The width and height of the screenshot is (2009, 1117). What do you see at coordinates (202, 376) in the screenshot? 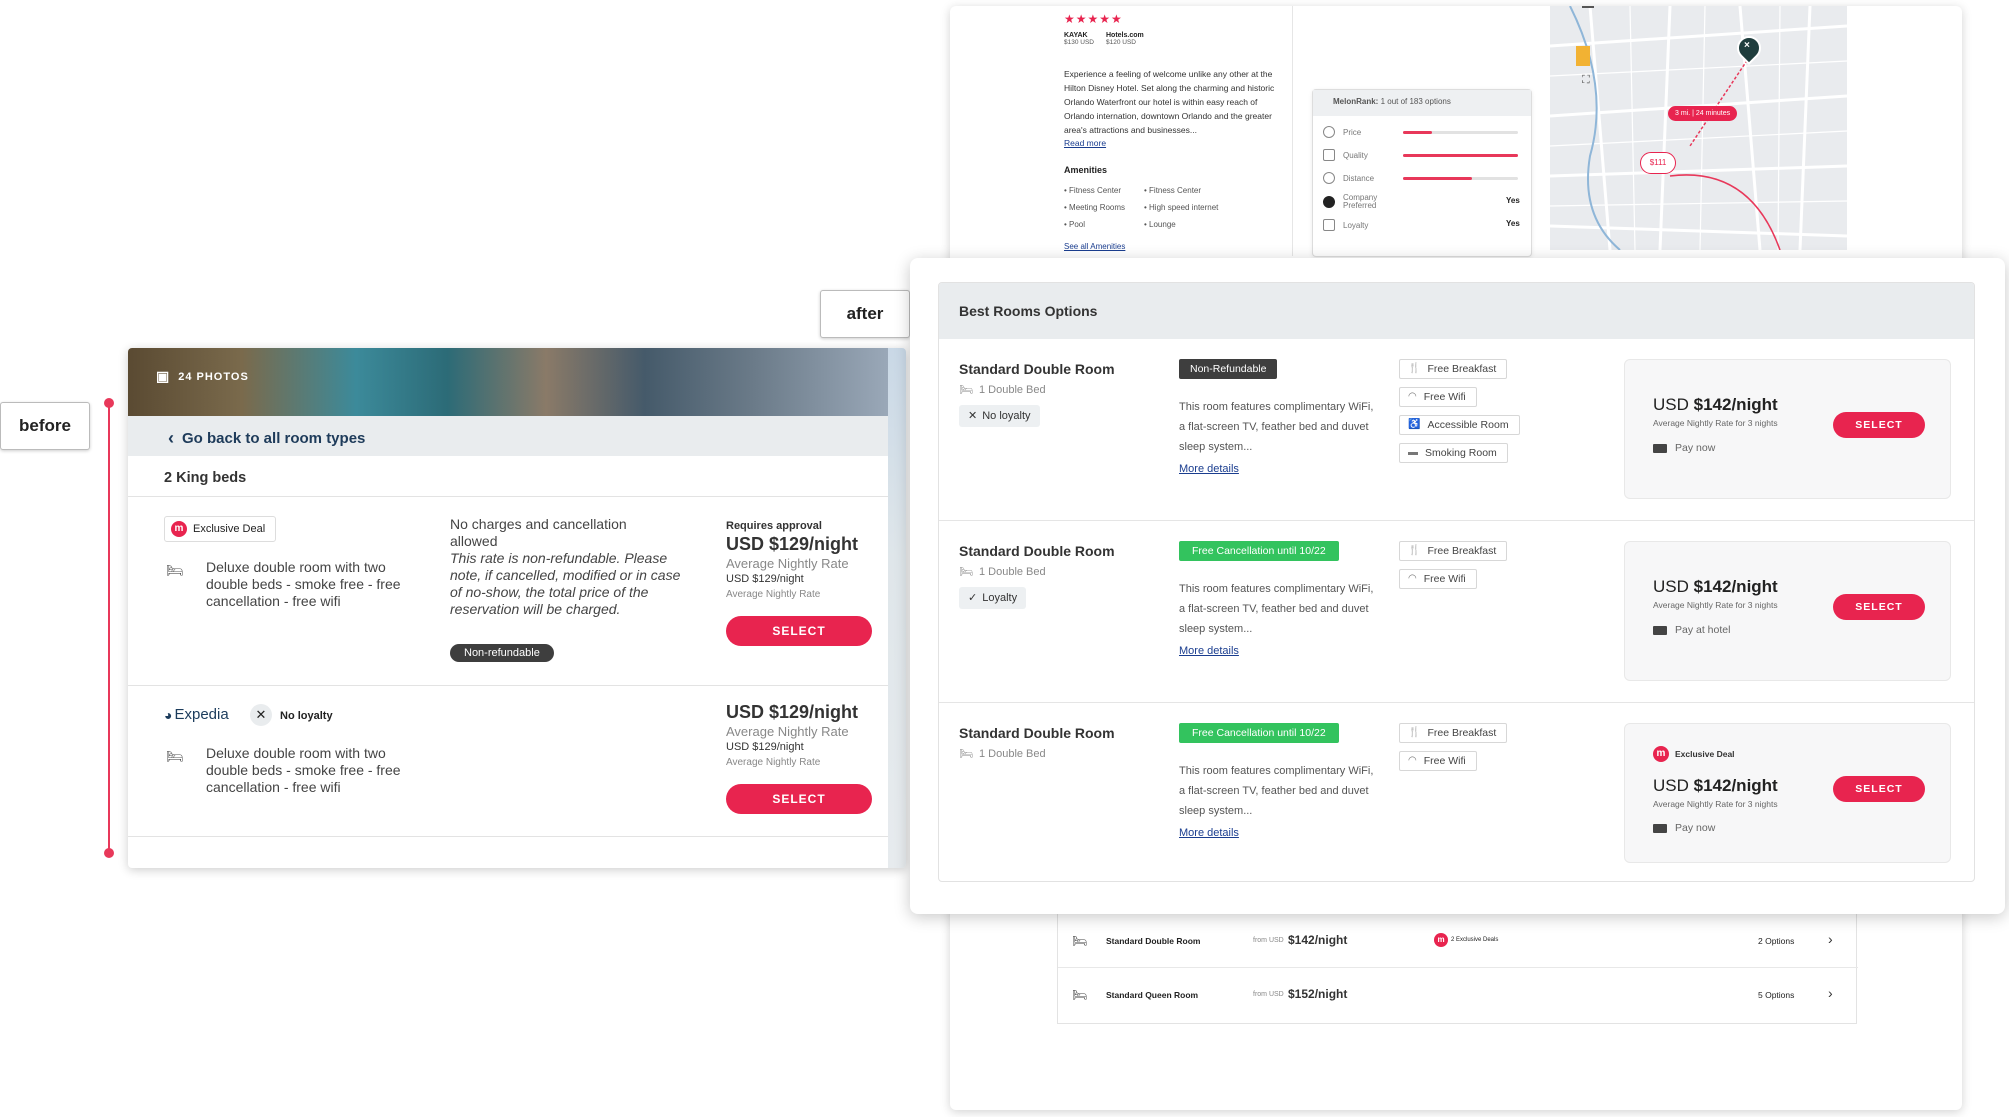
I see `photos-count: ▣ 24 PHOTOS` at bounding box center [202, 376].